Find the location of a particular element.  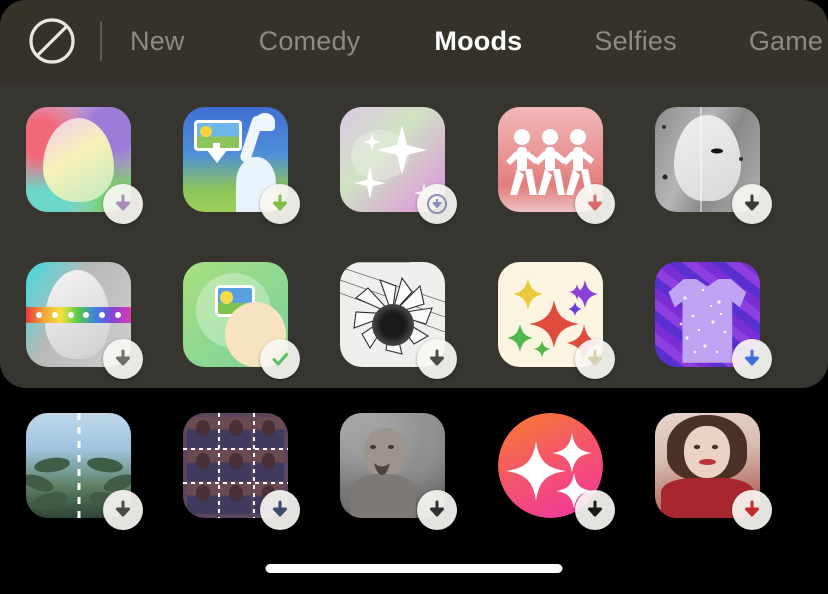

check-icon is located at coordinates (280, 359).